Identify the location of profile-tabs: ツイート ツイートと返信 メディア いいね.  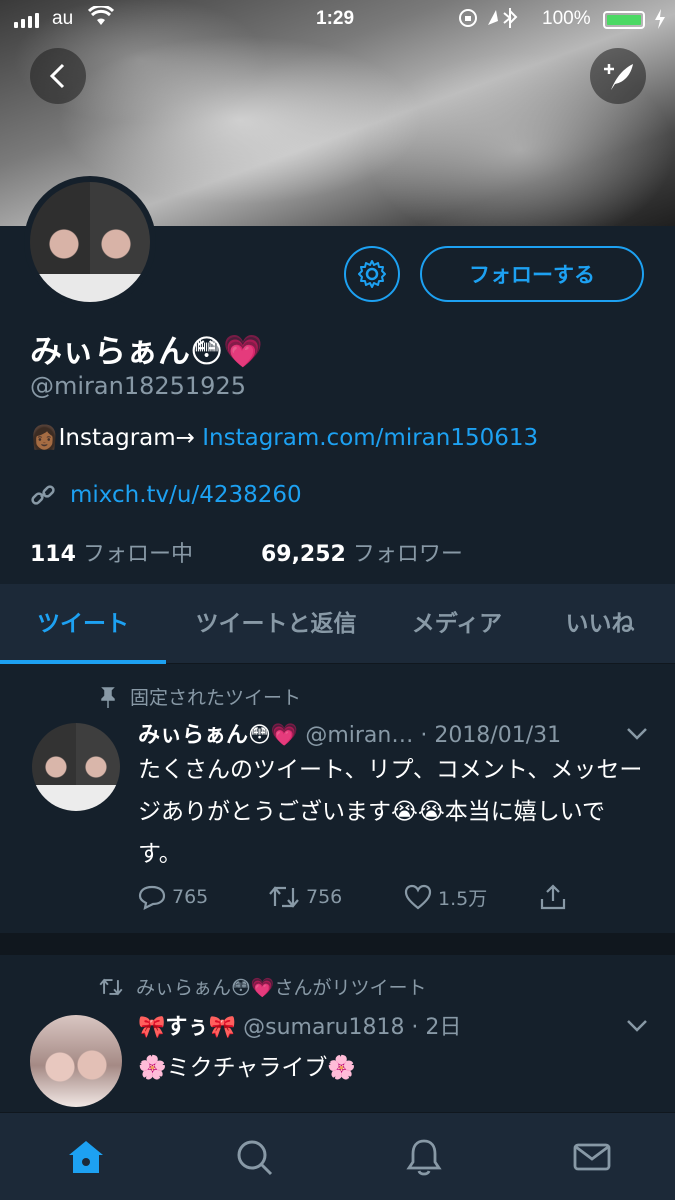
(337, 624).